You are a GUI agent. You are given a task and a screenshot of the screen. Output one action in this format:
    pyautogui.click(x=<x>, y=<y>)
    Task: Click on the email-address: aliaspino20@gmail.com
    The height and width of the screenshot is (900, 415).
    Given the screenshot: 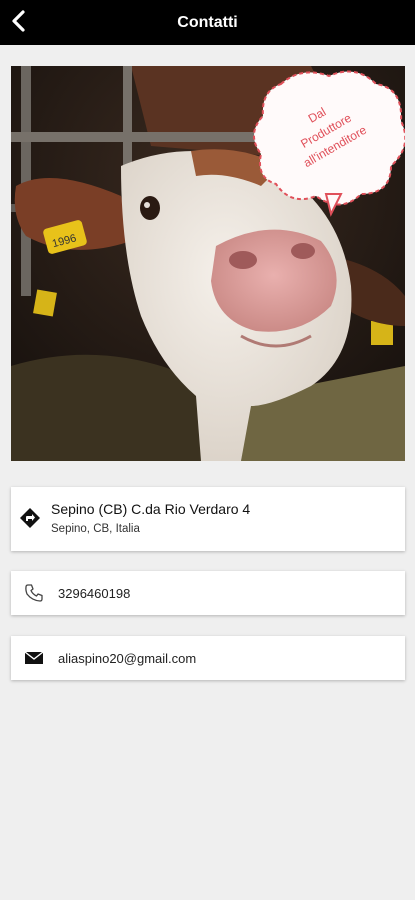 What is the action you would take?
    pyautogui.click(x=127, y=658)
    